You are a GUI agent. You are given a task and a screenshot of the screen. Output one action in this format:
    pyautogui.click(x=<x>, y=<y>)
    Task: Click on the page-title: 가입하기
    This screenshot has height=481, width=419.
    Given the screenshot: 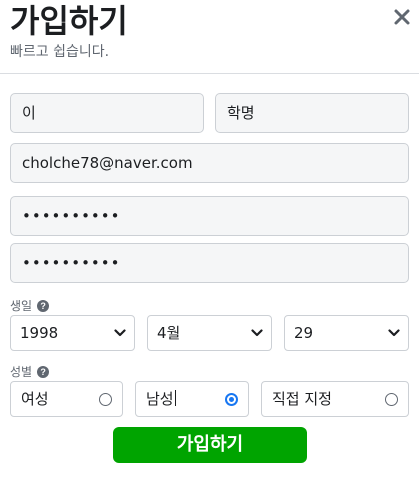 What is the action you would take?
    pyautogui.click(x=69, y=21)
    